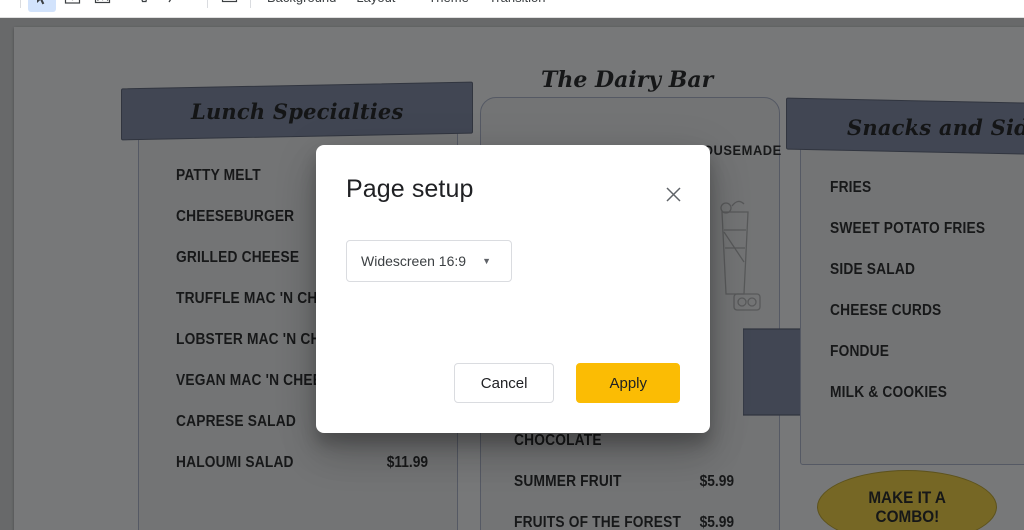 The height and width of the screenshot is (530, 1024). What do you see at coordinates (375, 2) in the screenshot?
I see `layout-button-label: Layout` at bounding box center [375, 2].